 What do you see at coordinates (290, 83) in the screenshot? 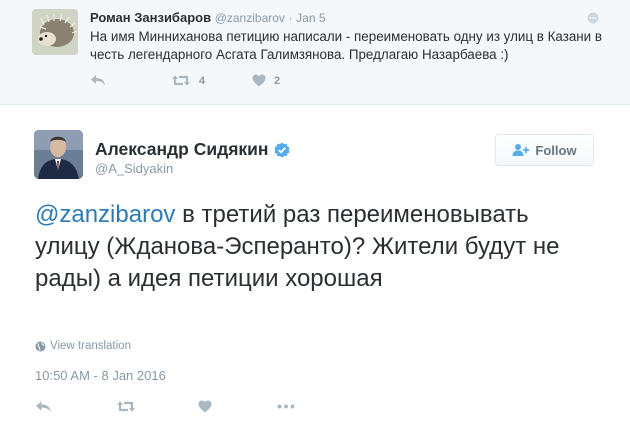
I see `parent-tweet-actions: 4 2` at bounding box center [290, 83].